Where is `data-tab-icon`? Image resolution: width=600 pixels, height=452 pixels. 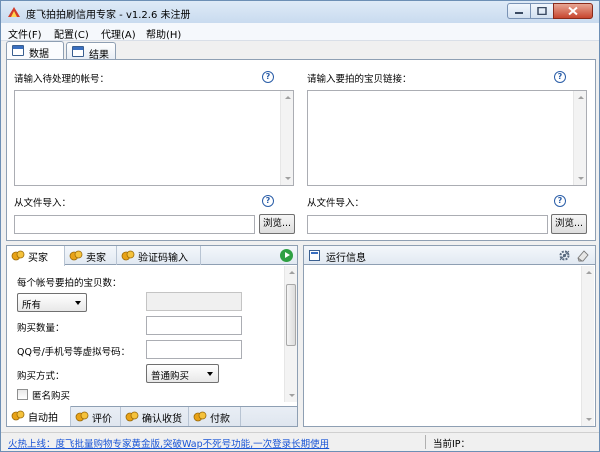 data-tab-icon is located at coordinates (18, 50).